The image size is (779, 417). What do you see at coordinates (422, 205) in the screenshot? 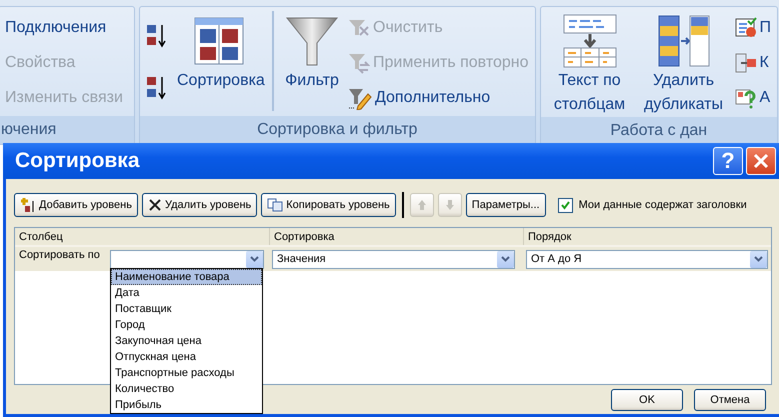
I see `up-arrow-icon` at bounding box center [422, 205].